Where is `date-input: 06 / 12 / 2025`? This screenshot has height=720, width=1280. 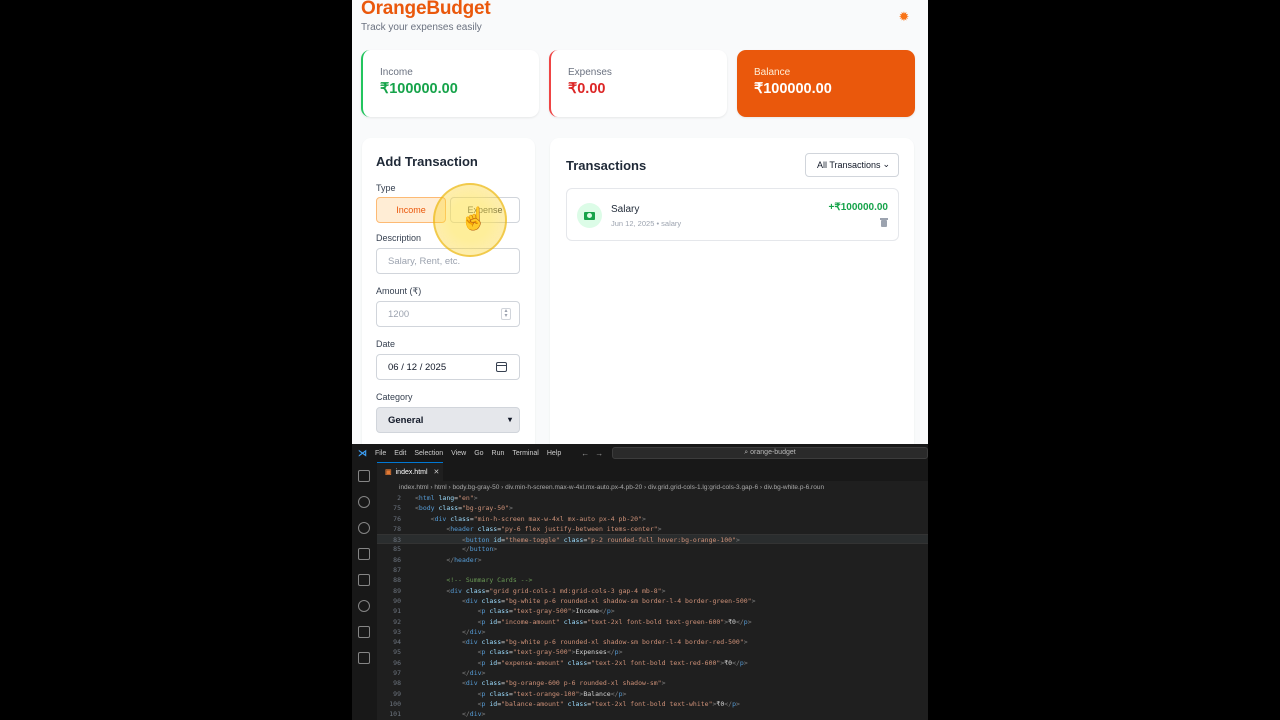
date-input: 06 / 12 / 2025 is located at coordinates (448, 367).